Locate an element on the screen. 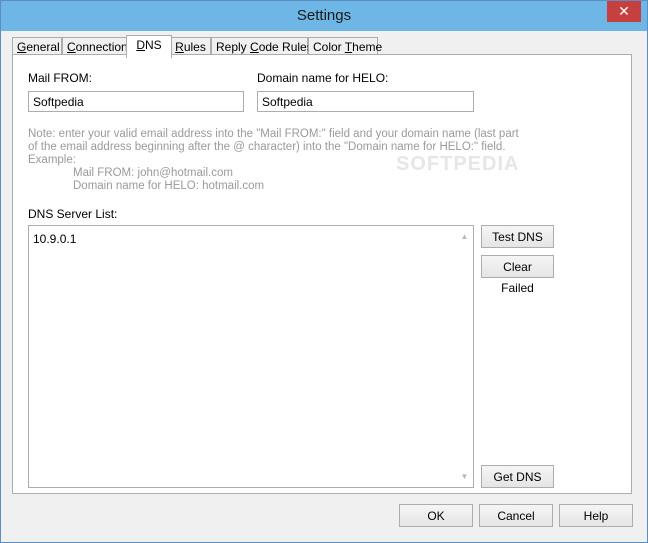  note-example-mail-from: Mail FROM: john@hotmail.com is located at coordinates (153, 173).